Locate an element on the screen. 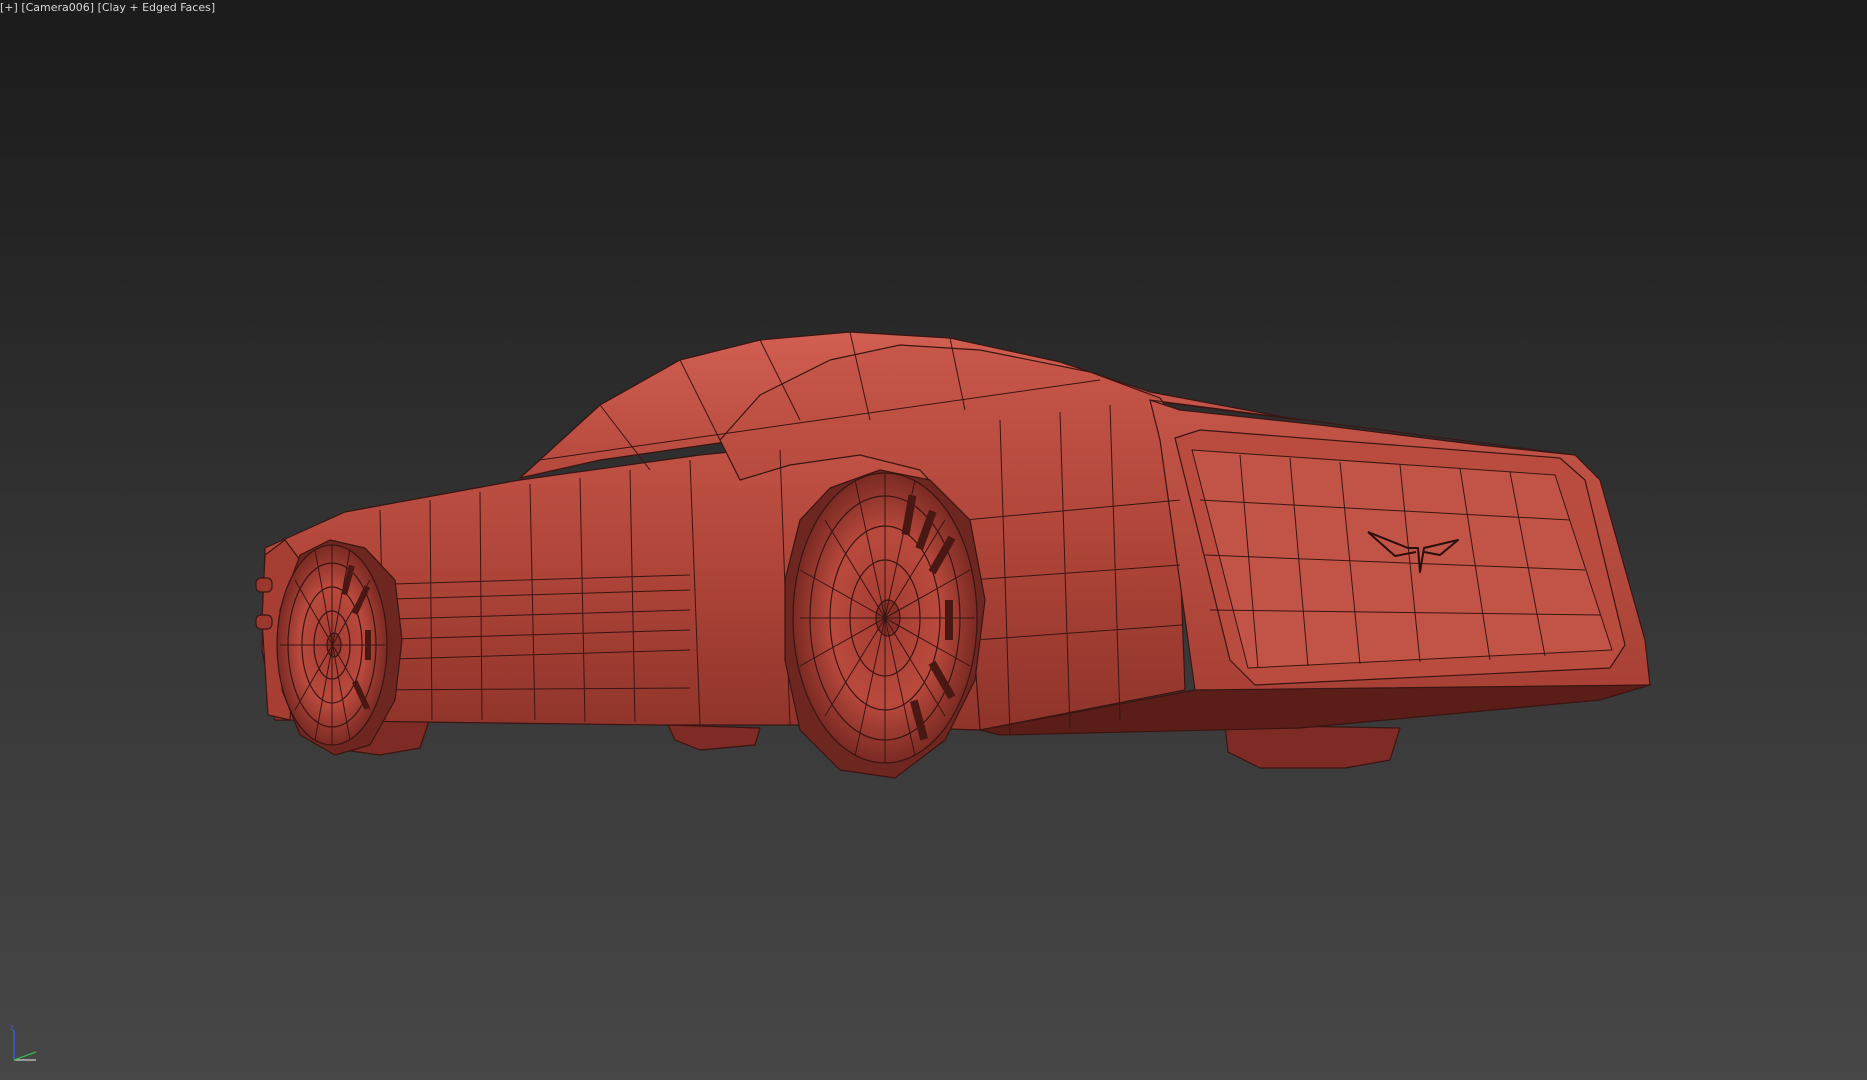 The width and height of the screenshot is (1867, 1080). svg-text: z is located at coordinates (12, 1027).